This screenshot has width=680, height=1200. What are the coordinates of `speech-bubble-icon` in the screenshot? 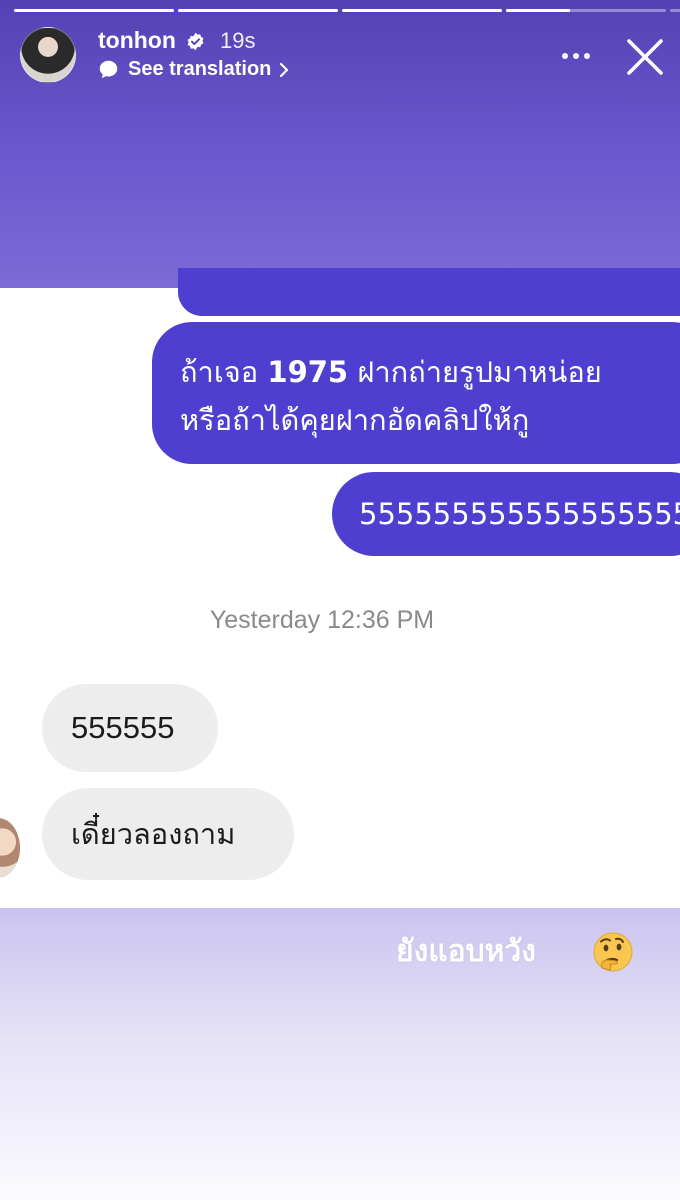 It's located at (108, 69).